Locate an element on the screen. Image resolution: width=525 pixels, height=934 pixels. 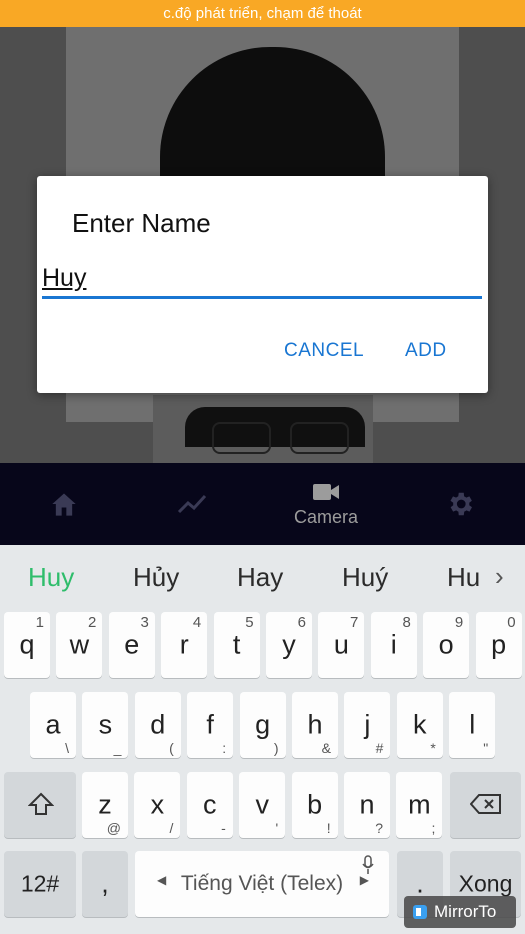
key-symbol-hint: & is located at coordinates (326, 748).